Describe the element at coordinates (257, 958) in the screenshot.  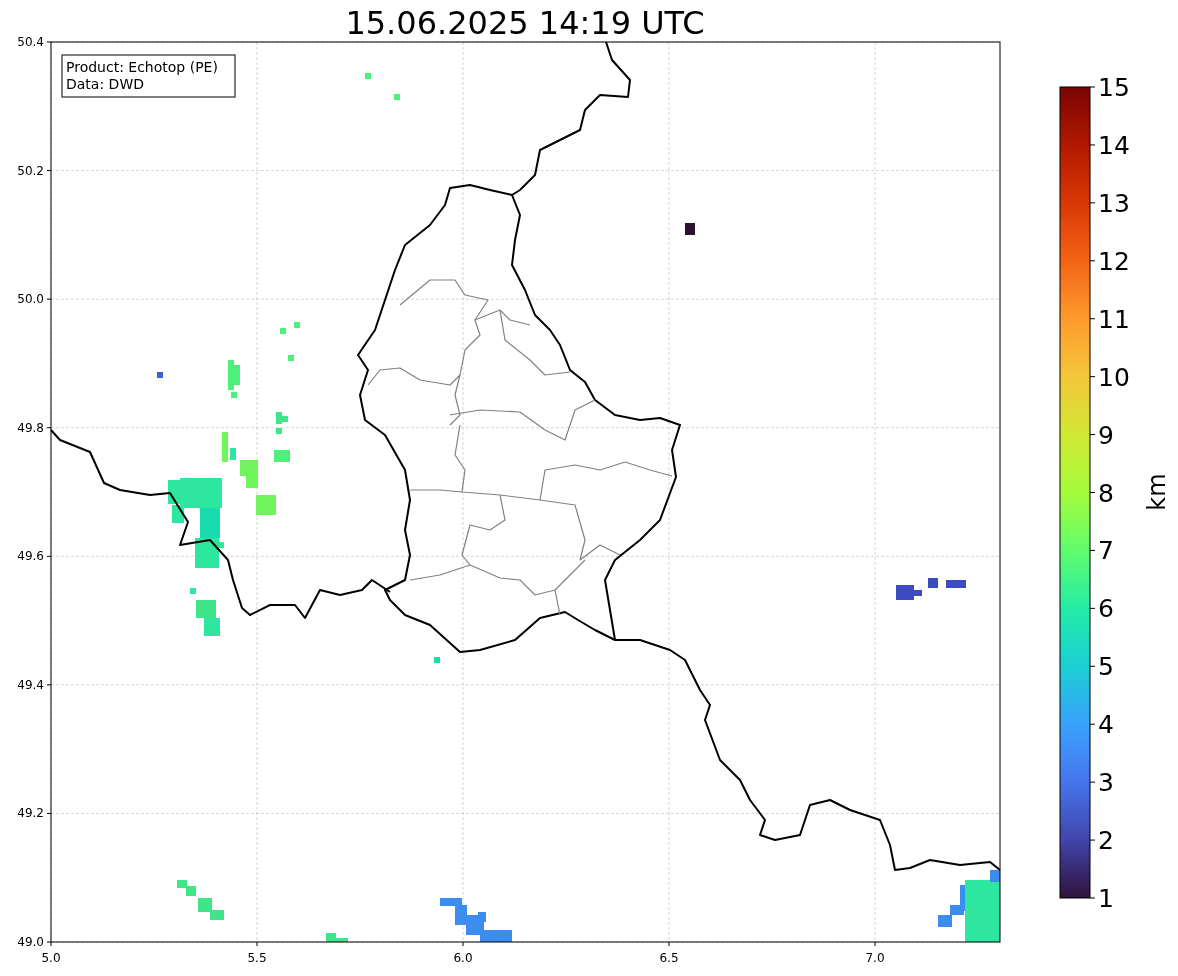
I see `axis-tick-label: 5.5` at that location.